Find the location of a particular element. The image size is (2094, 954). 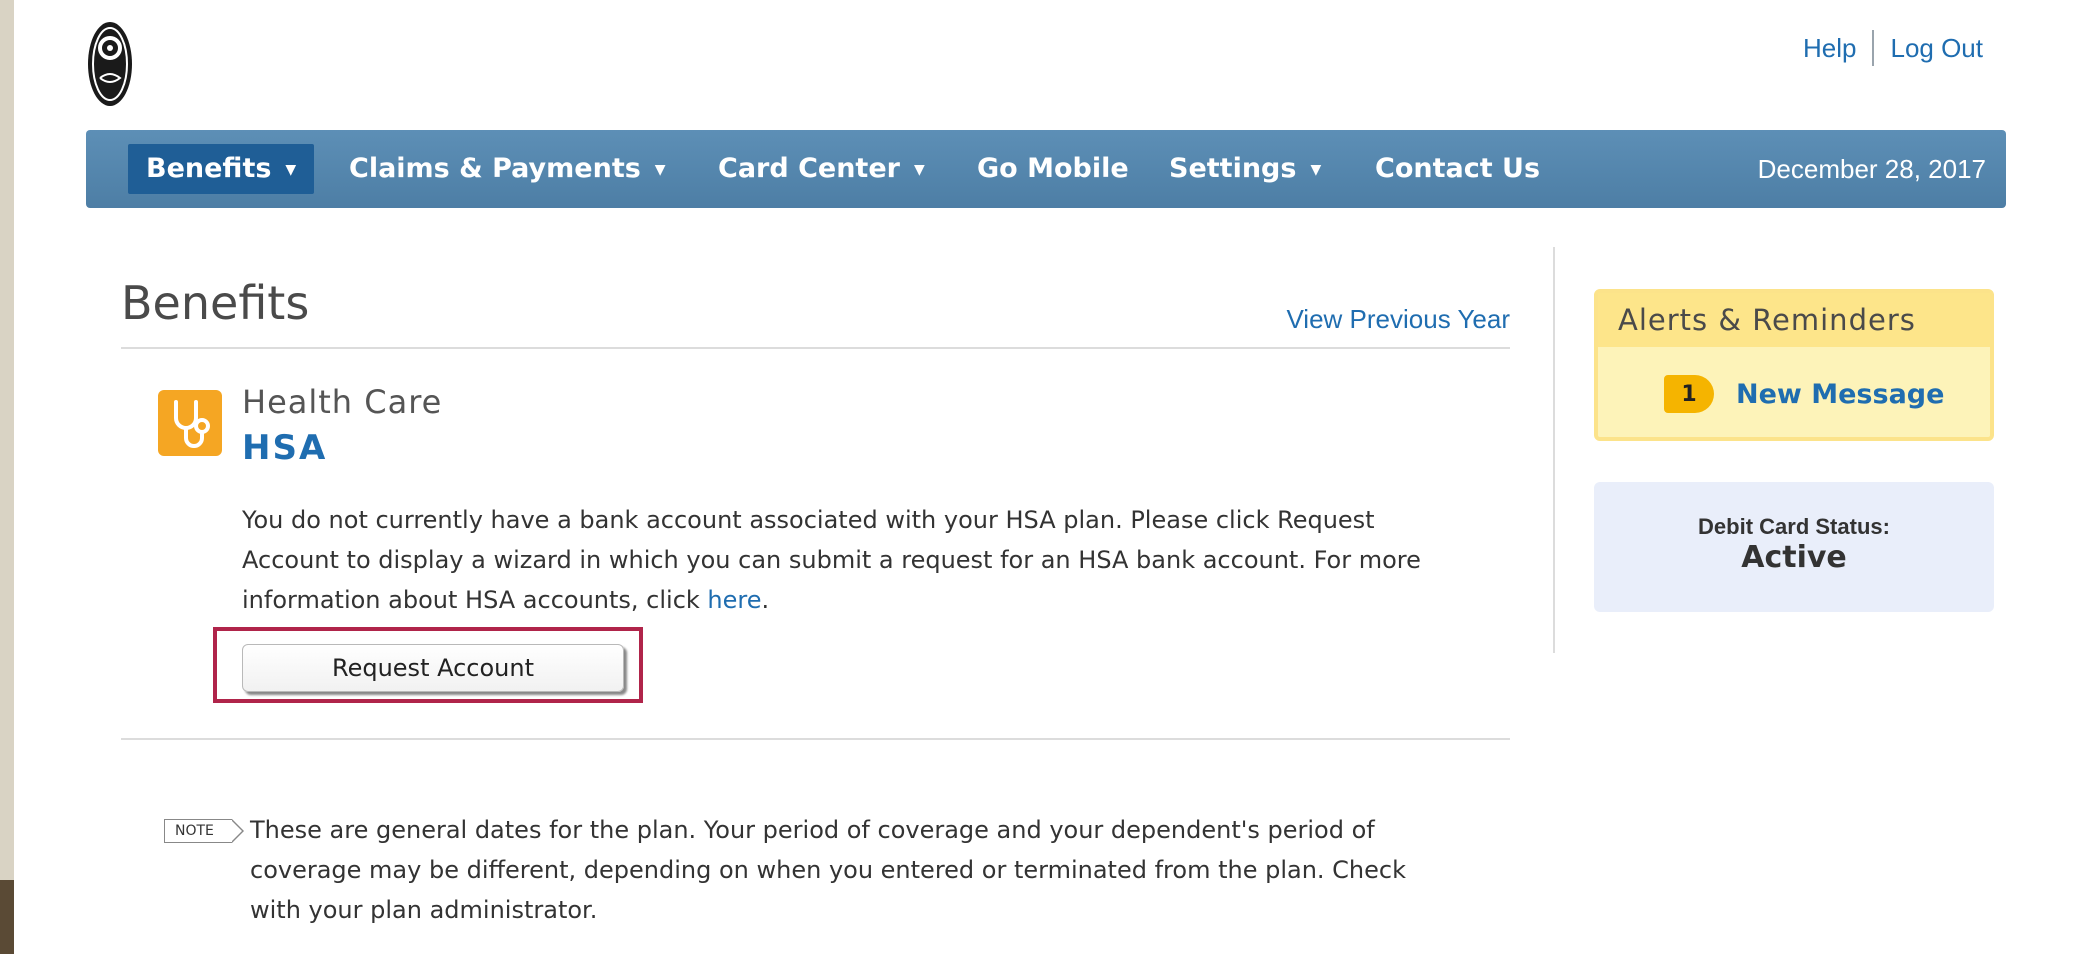

alerts-reminders-card: Alerts & Reminders 1 New Message is located at coordinates (1794, 365).